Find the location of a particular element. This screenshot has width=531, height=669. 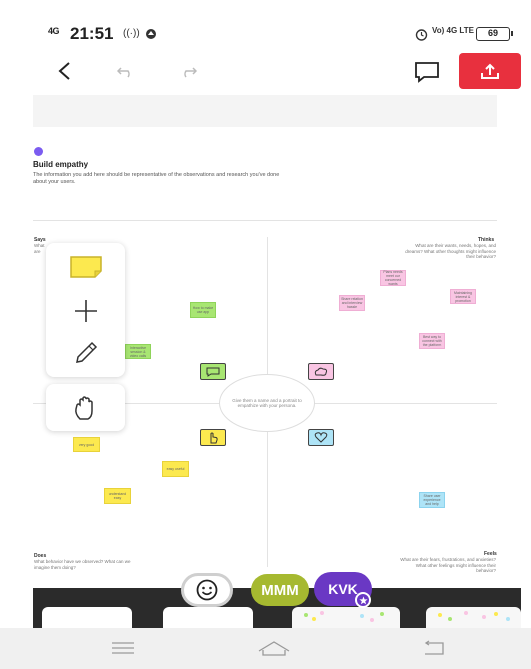

section-title: Build empathy is located at coordinates (61, 164).